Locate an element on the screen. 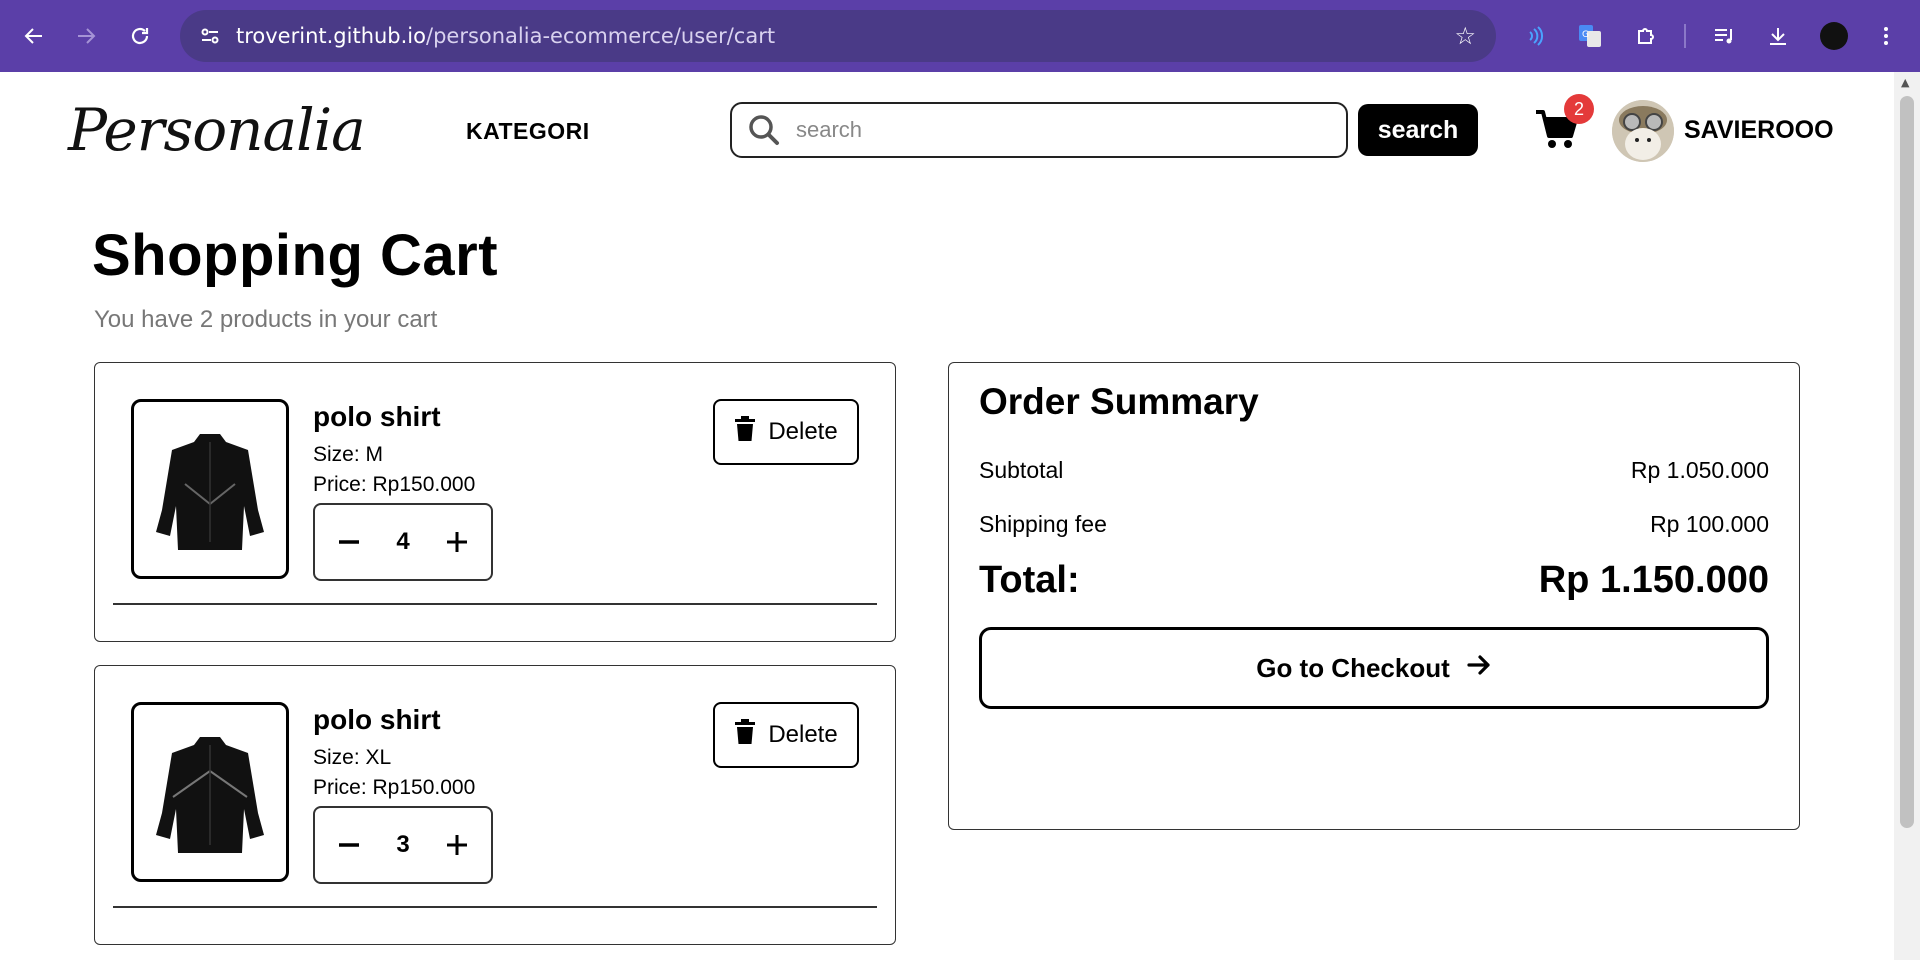 The width and height of the screenshot is (1920, 960). checkout-button: Go to Checkout is located at coordinates (1374, 668).